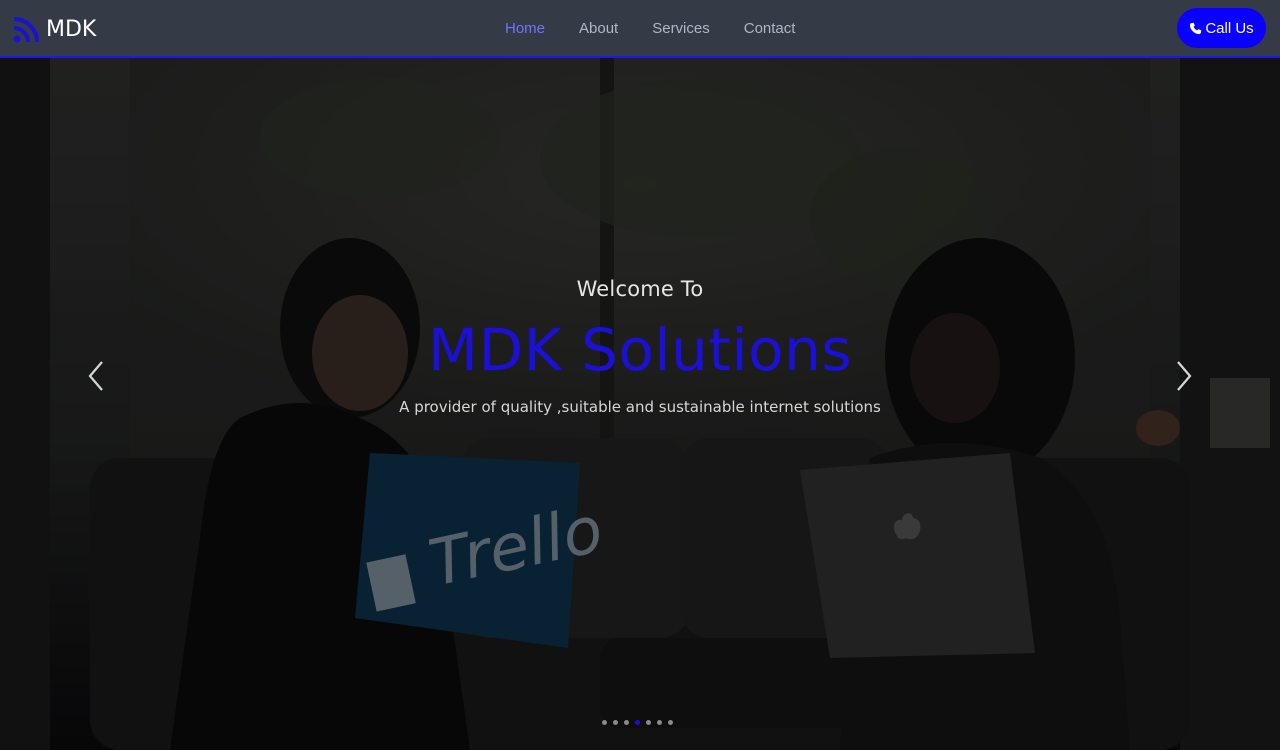 The image size is (1280, 750). I want to click on call-us-label: Call Us, so click(1229, 28).